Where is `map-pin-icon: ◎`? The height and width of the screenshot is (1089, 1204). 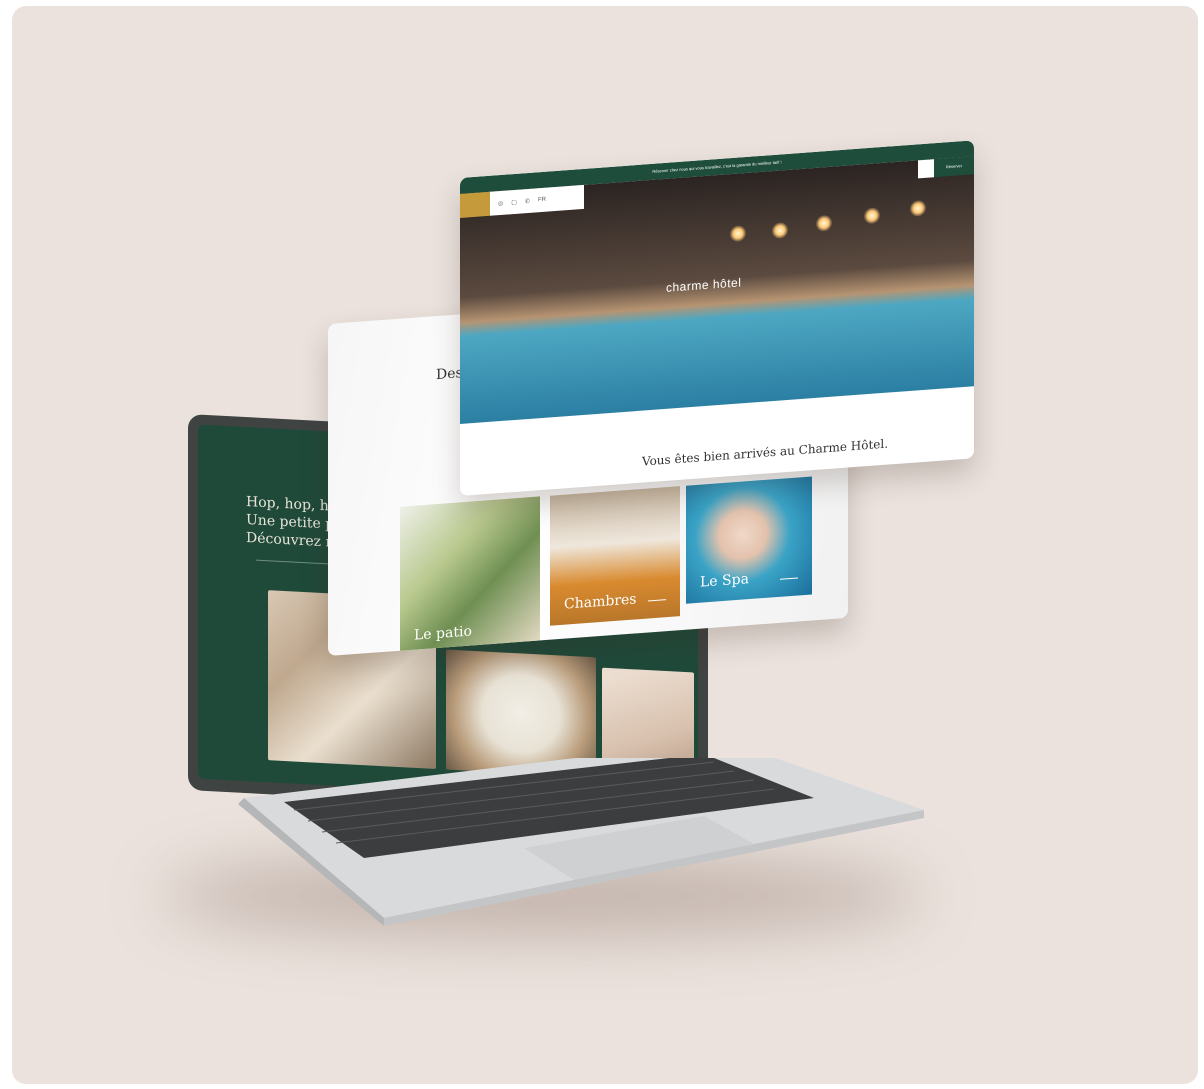
map-pin-icon: ◎ is located at coordinates (500, 202).